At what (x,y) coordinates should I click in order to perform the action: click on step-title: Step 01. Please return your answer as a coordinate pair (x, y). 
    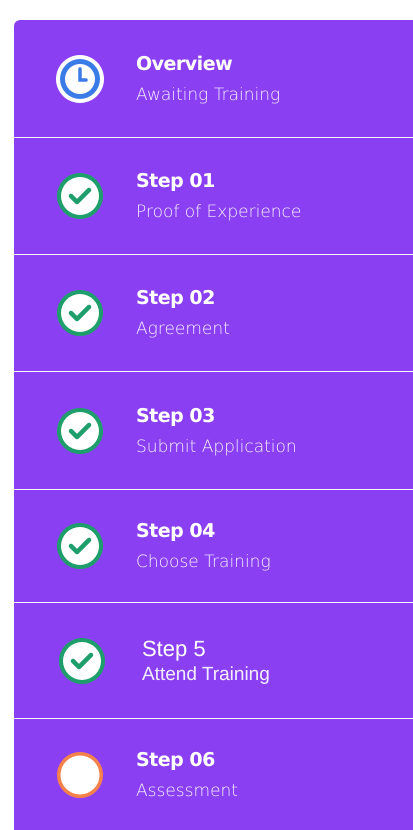
    Looking at the image, I should click on (176, 181).